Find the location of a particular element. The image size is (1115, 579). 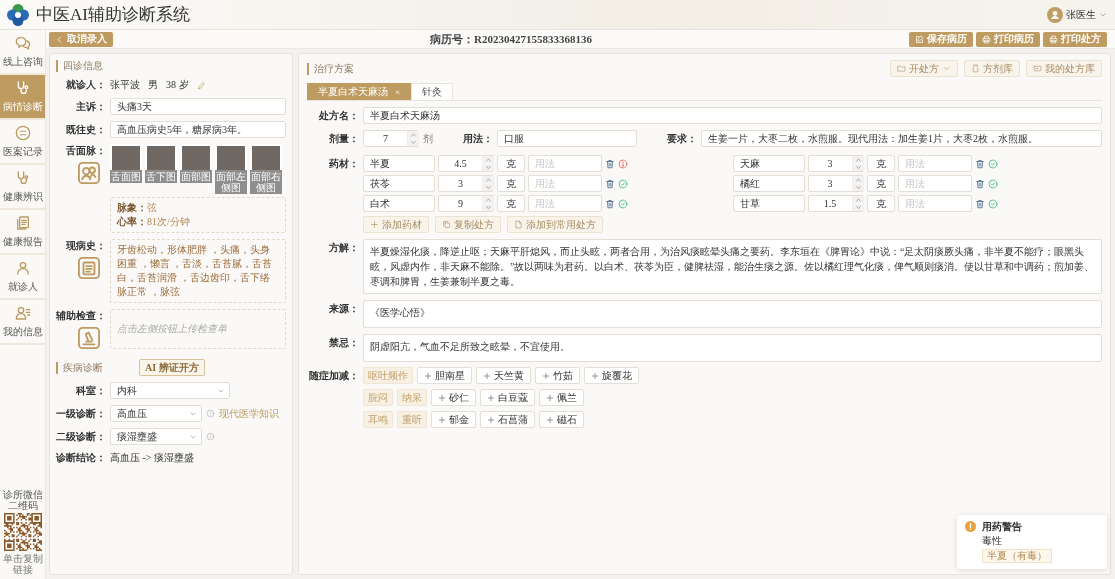

amount-stepper: 1.5 is located at coordinates (835, 203).